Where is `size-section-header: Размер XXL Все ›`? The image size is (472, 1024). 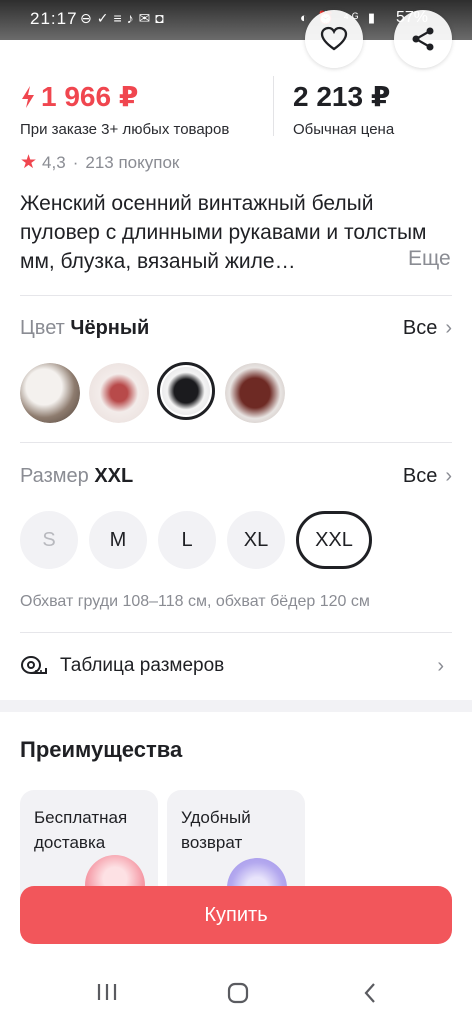
size-section-header: Размер XXL Все › is located at coordinates (236, 476).